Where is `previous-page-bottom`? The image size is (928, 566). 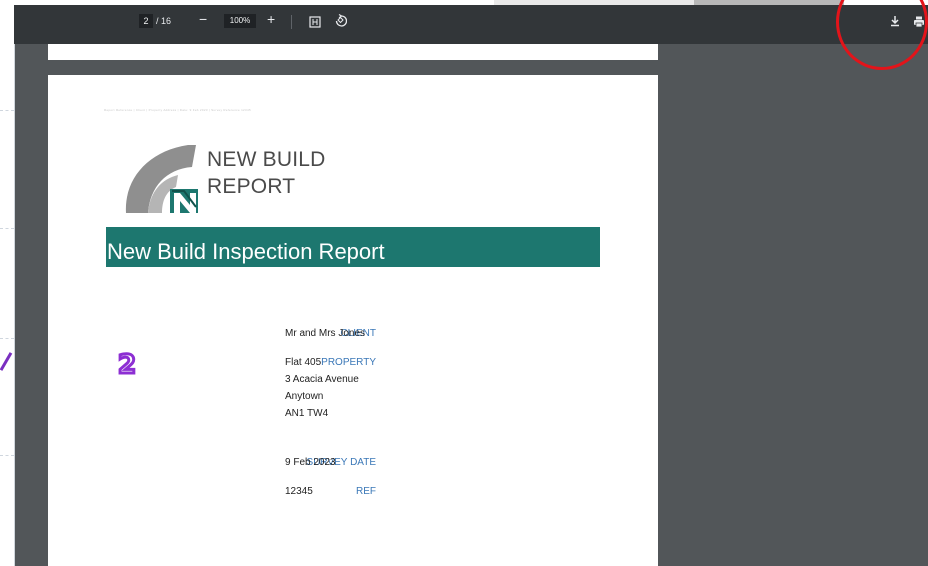 previous-page-bottom is located at coordinates (353, 52).